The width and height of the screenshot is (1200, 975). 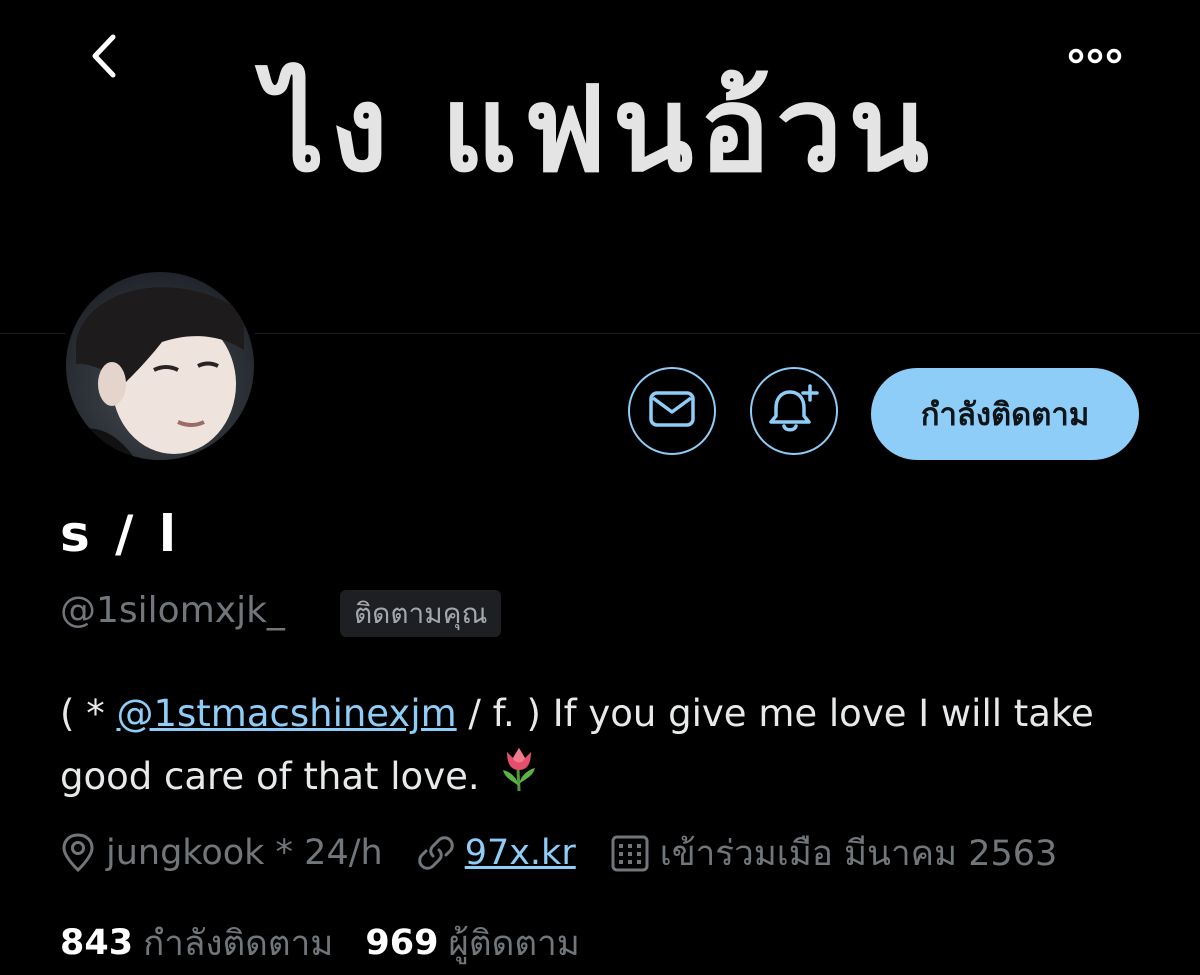 I want to click on tulip-icon, so click(x=519, y=778).